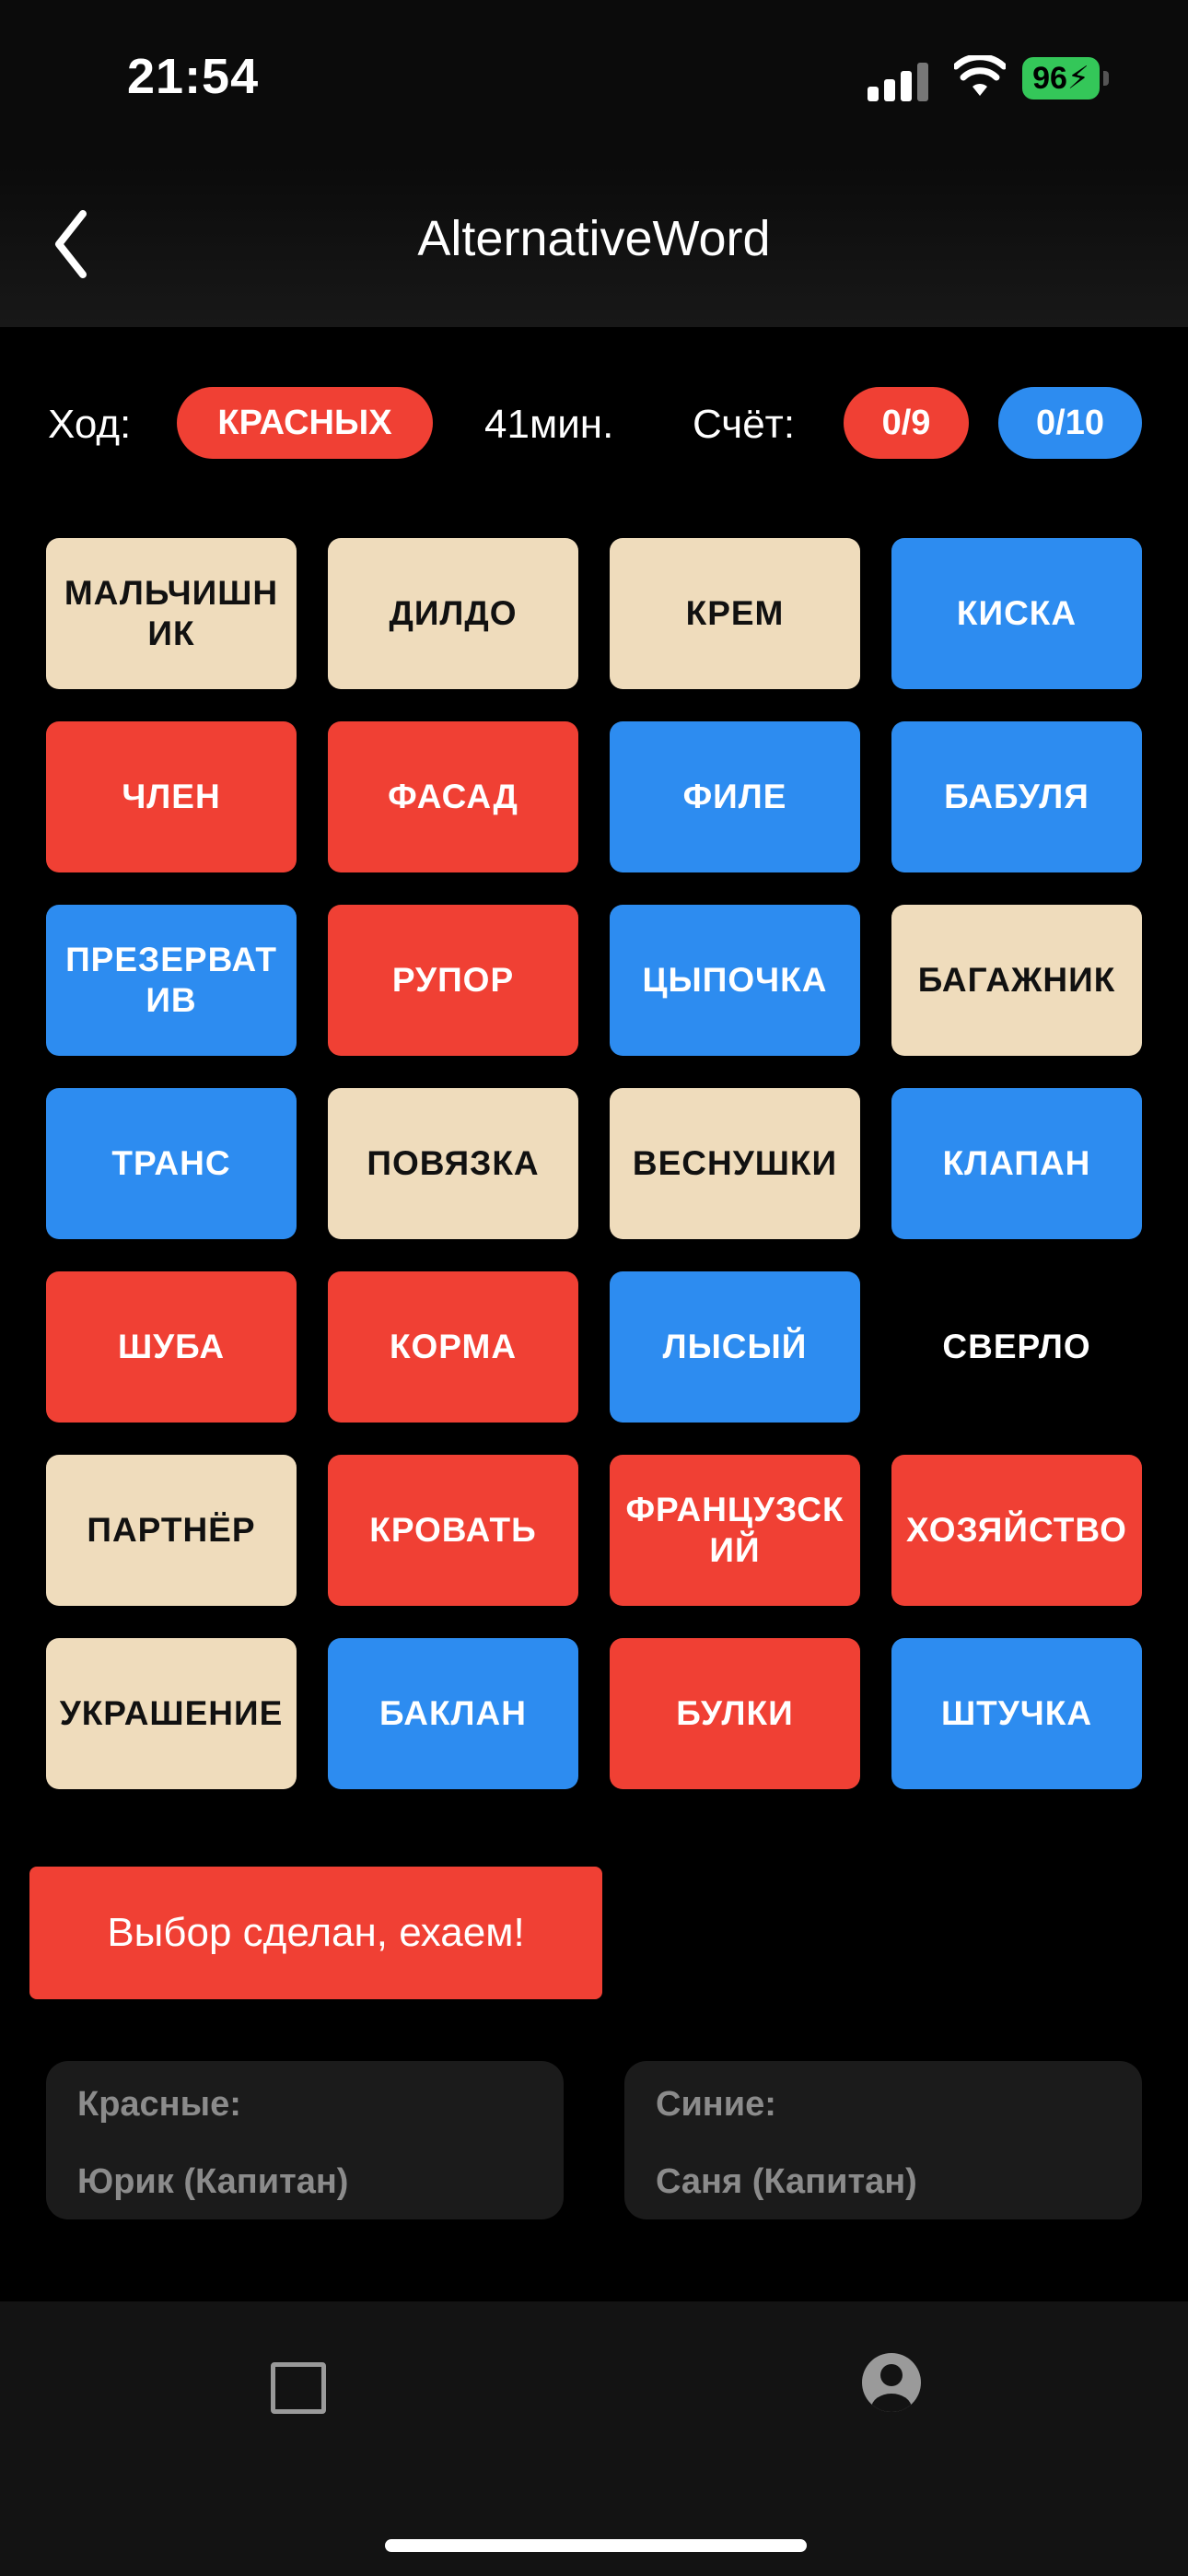 The image size is (1188, 2576). What do you see at coordinates (594, 2438) in the screenshot?
I see `tab-bar` at bounding box center [594, 2438].